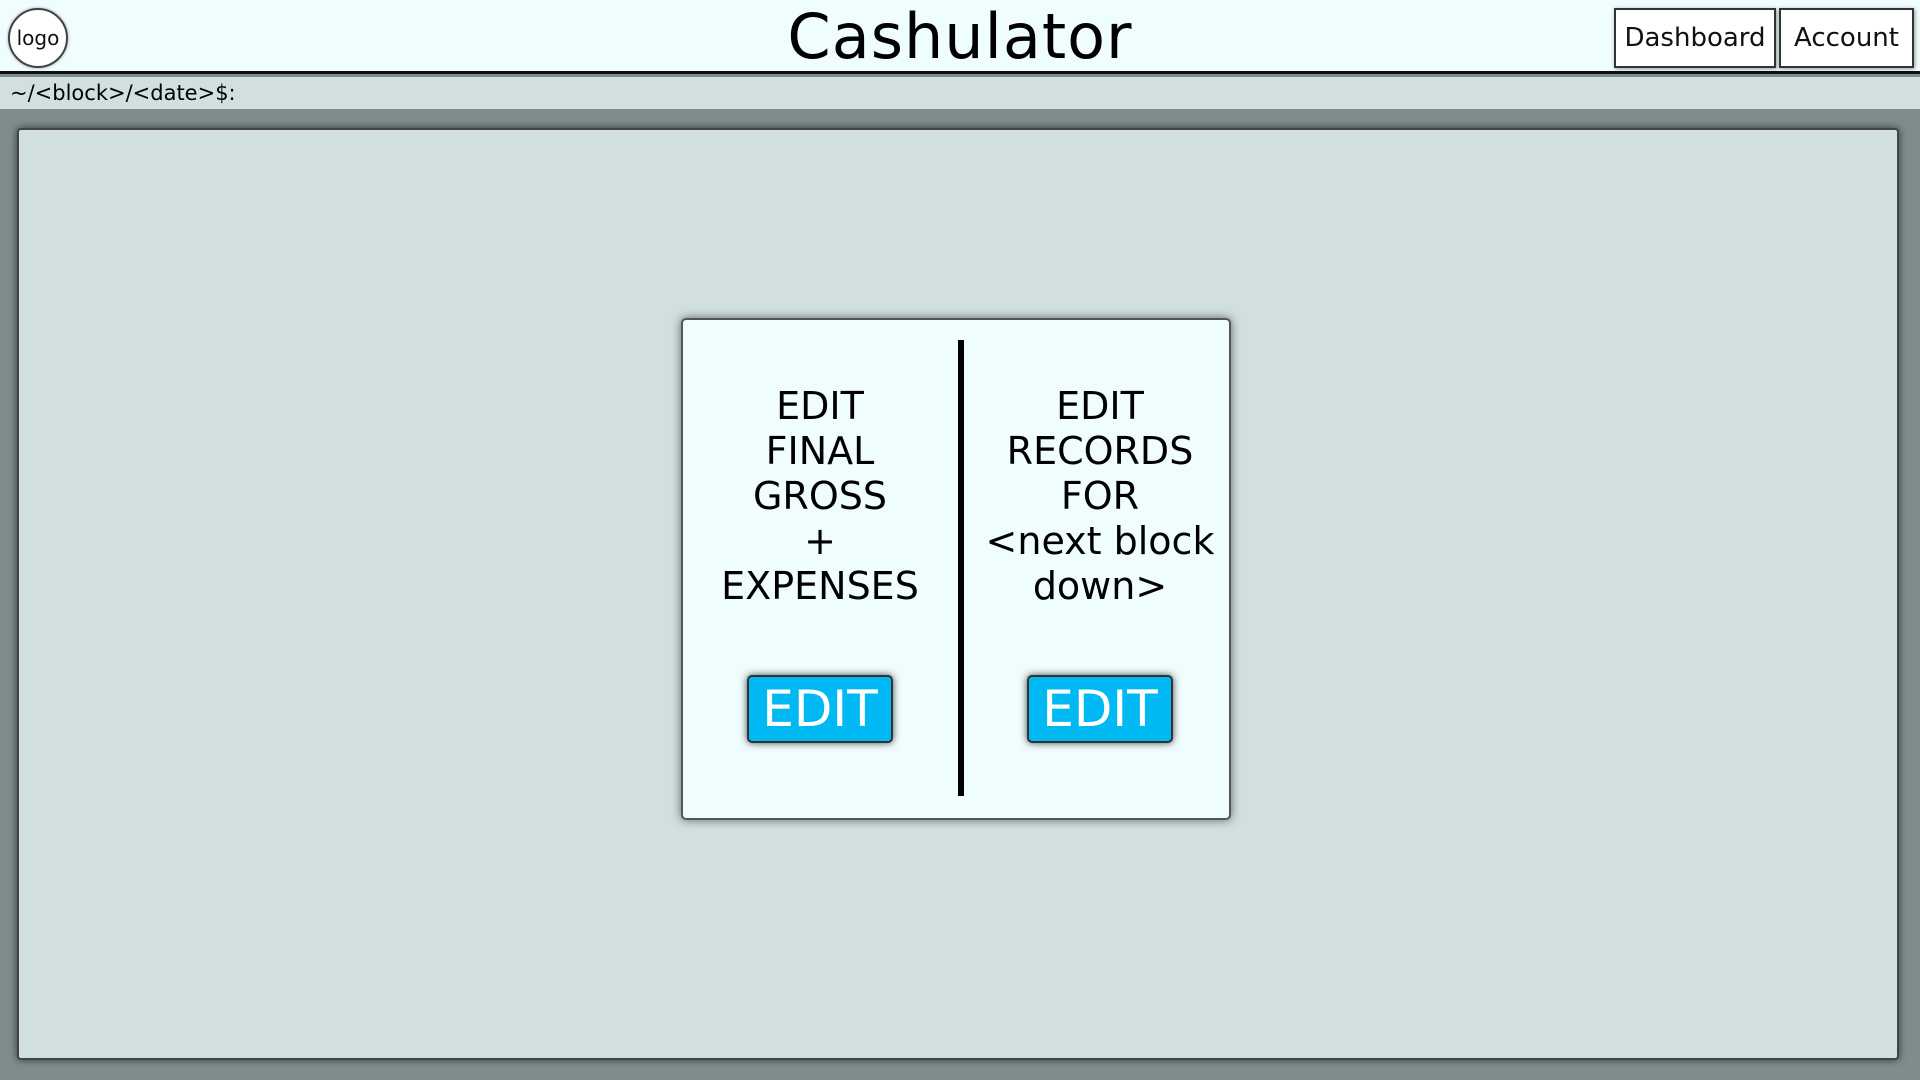 Image resolution: width=1920 pixels, height=1080 pixels. I want to click on logo: logo, so click(38, 38).